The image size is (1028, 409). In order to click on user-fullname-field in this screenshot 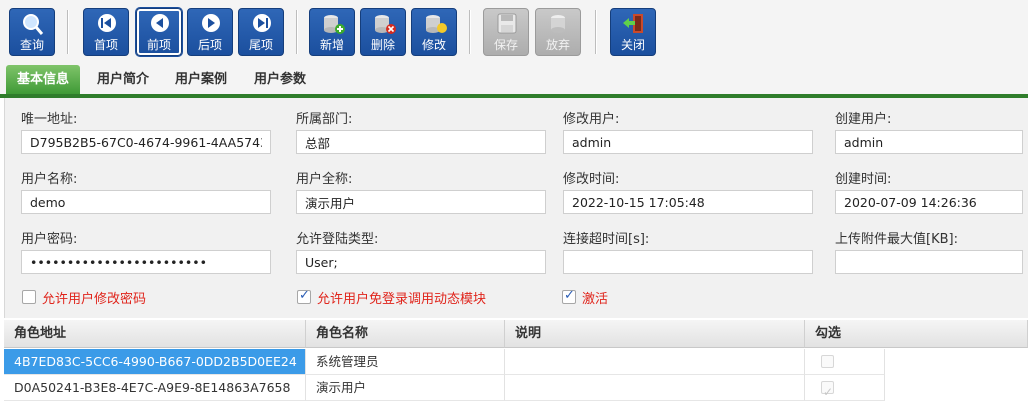, I will do `click(421, 202)`.